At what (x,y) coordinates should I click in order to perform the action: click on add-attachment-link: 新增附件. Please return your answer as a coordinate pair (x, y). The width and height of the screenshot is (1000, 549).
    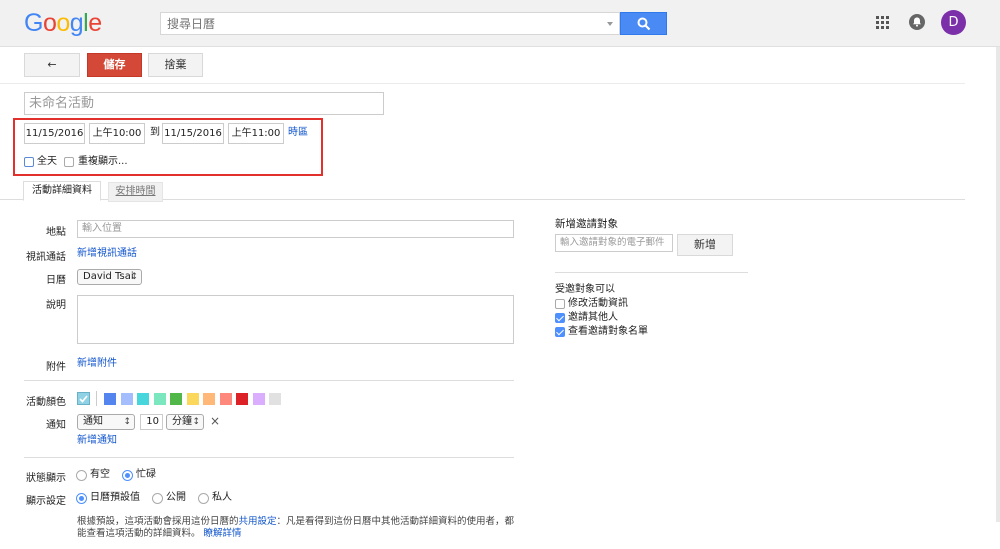
    Looking at the image, I should click on (97, 364).